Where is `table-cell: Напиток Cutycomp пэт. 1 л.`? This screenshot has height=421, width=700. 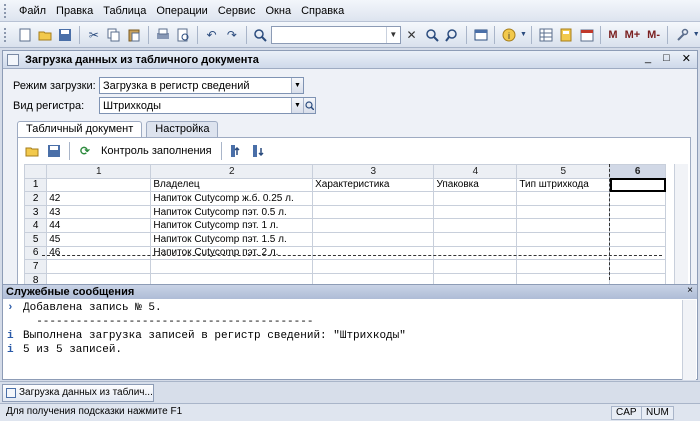
table-cell: Напиток Cutycomp пэт. 1 л. is located at coordinates (232, 225).